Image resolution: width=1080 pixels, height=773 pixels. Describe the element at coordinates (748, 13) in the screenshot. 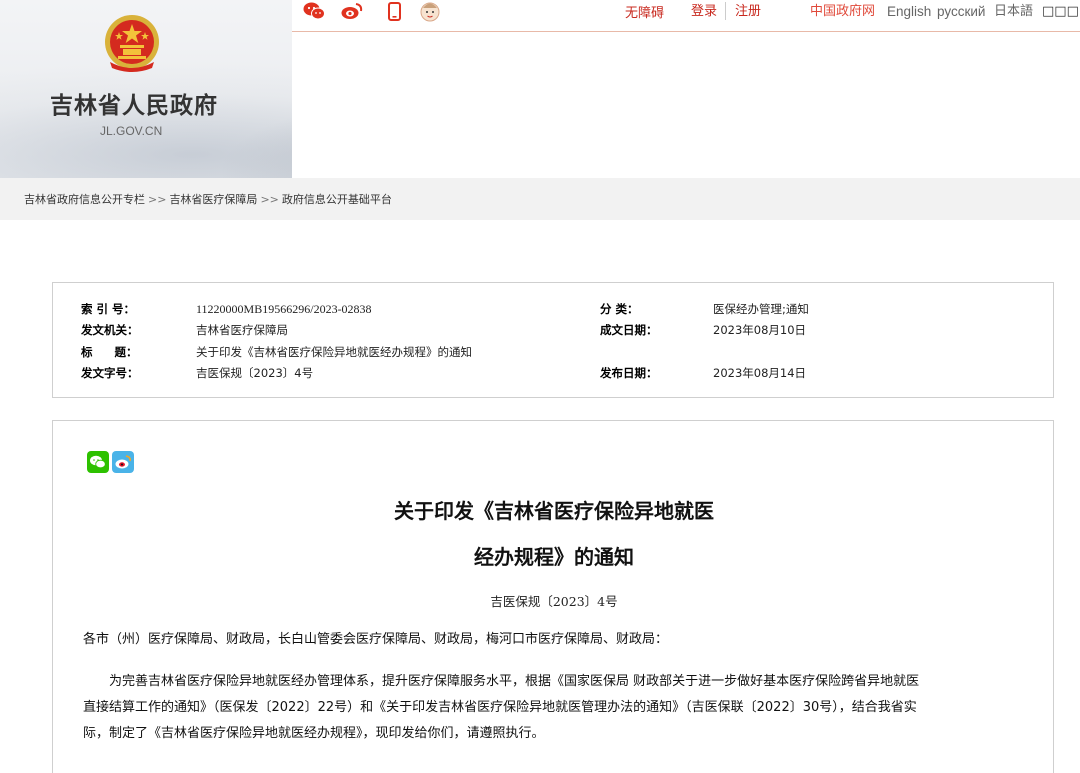

I see `register-link: 注册` at that location.